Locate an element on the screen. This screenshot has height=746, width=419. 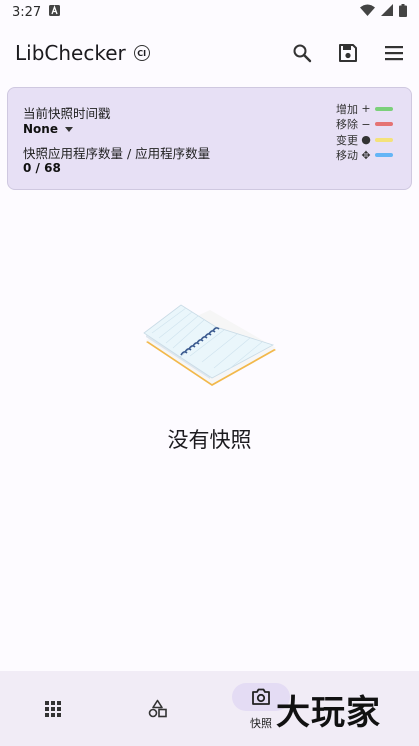
legend-color-add is located at coordinates (384, 108).